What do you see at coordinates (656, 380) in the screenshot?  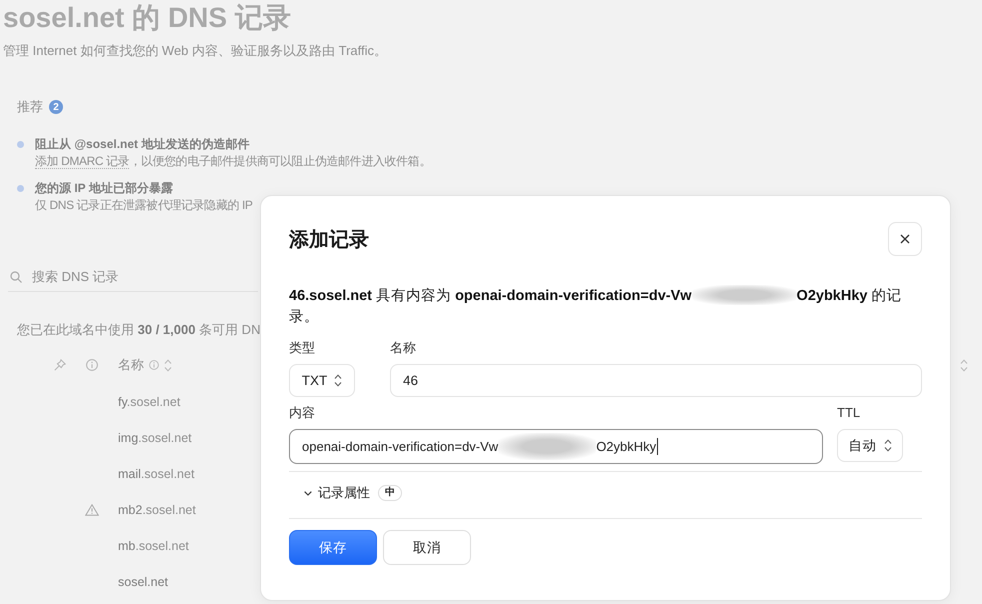 I see `text-field: 46` at bounding box center [656, 380].